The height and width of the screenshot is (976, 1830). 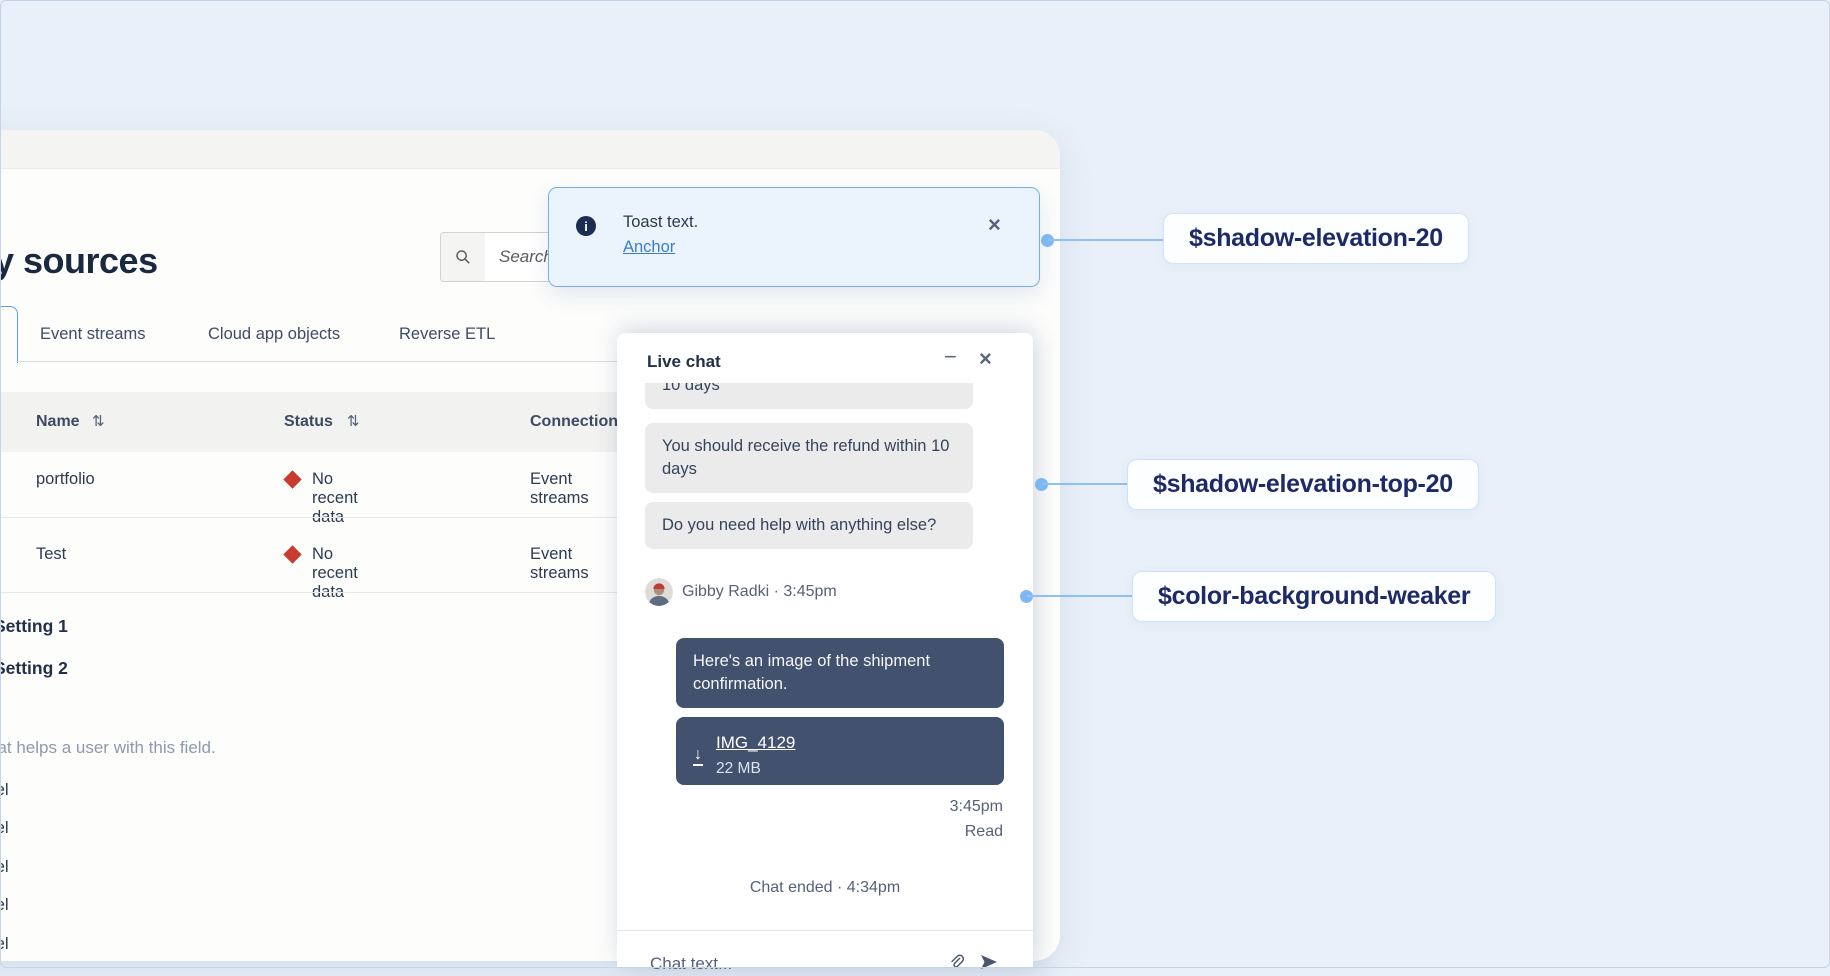 What do you see at coordinates (1316, 238) in the screenshot?
I see `annotation-shadow-elevation-20: $shadow-elevation-20` at bounding box center [1316, 238].